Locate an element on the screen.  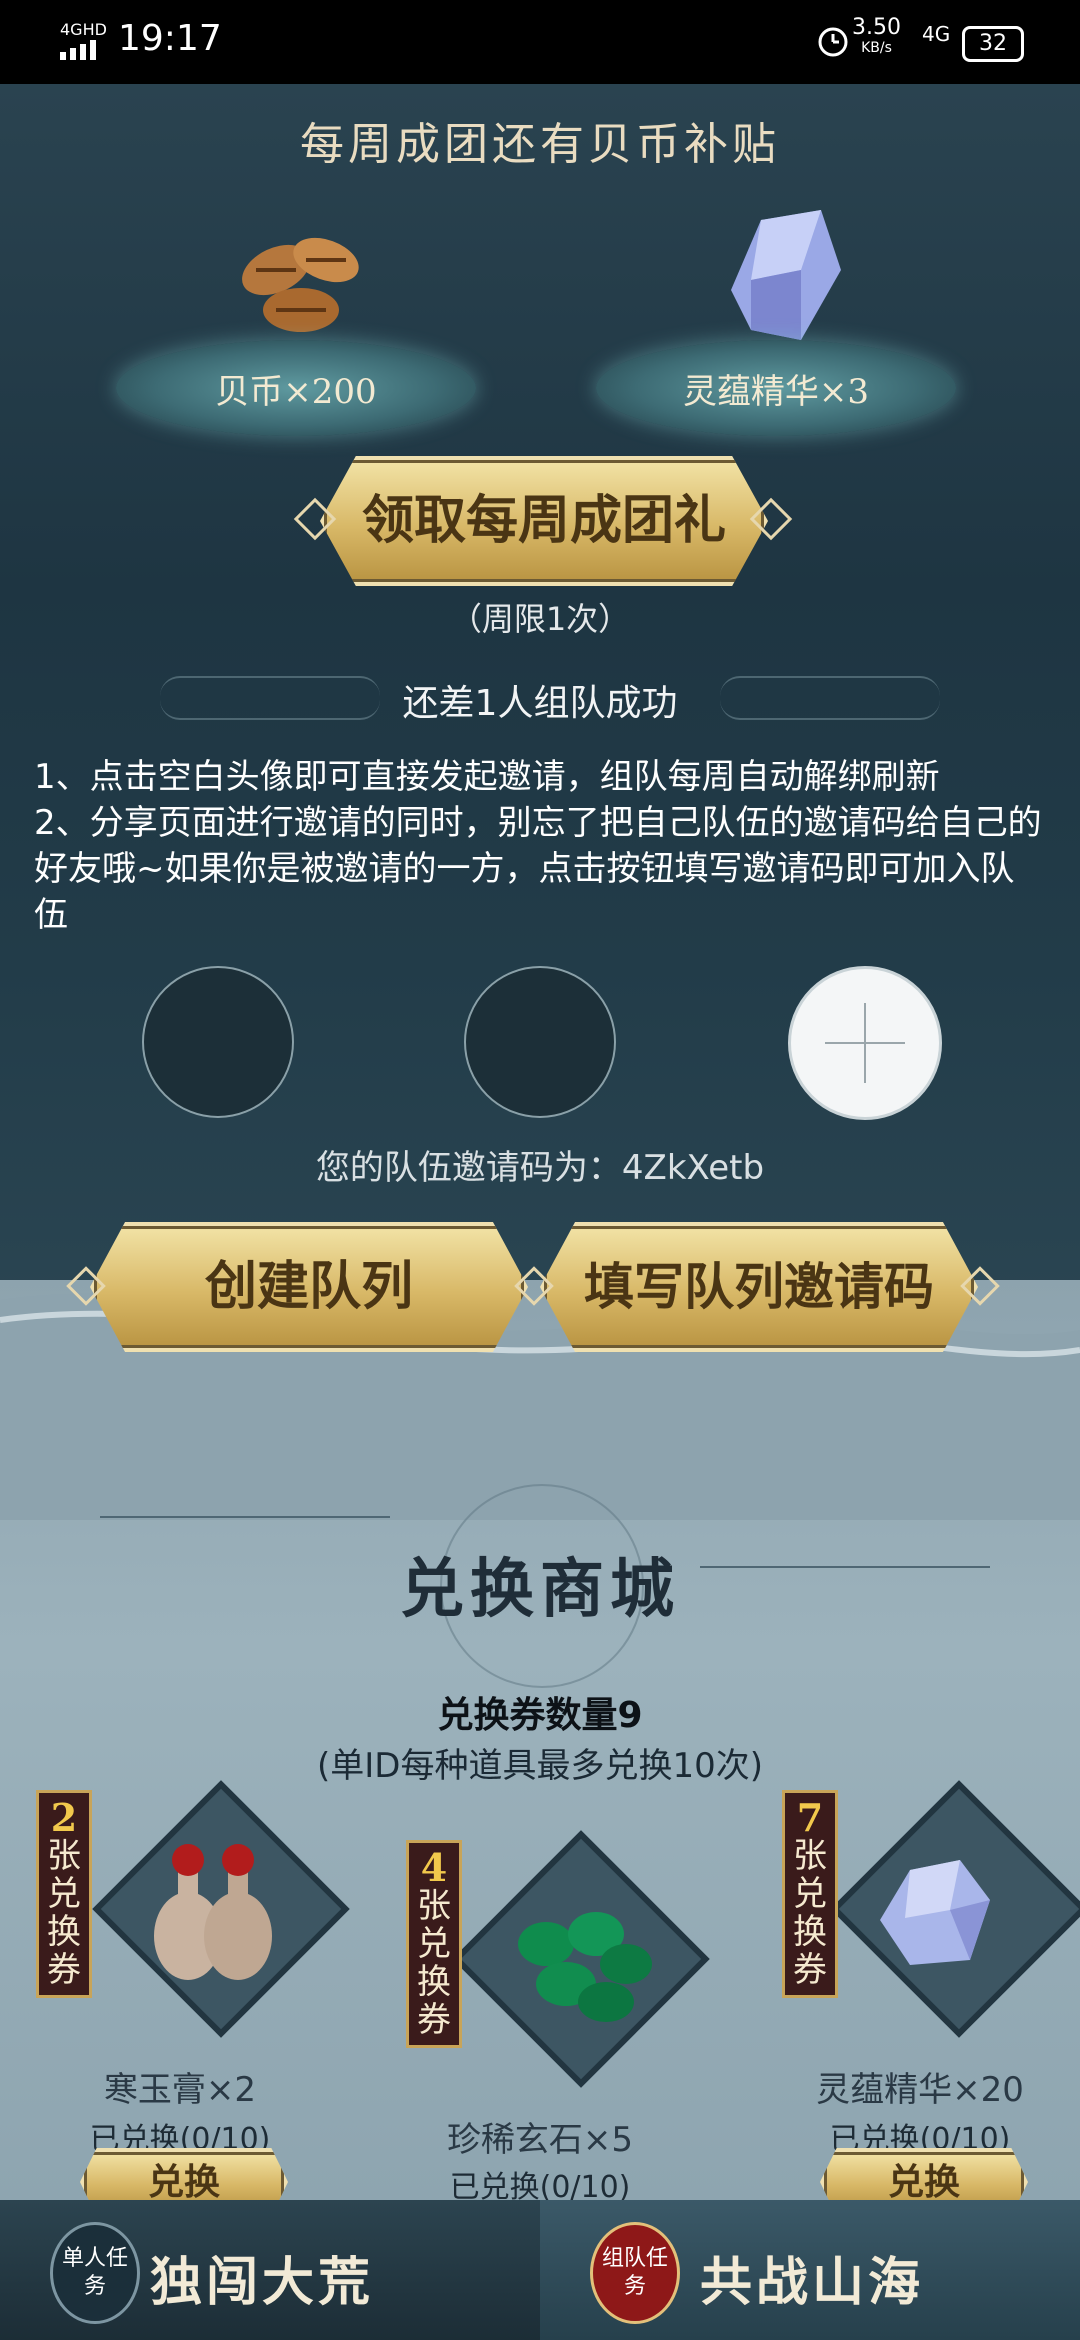
network-indicator: 4GHD is located at coordinates (83, 29).